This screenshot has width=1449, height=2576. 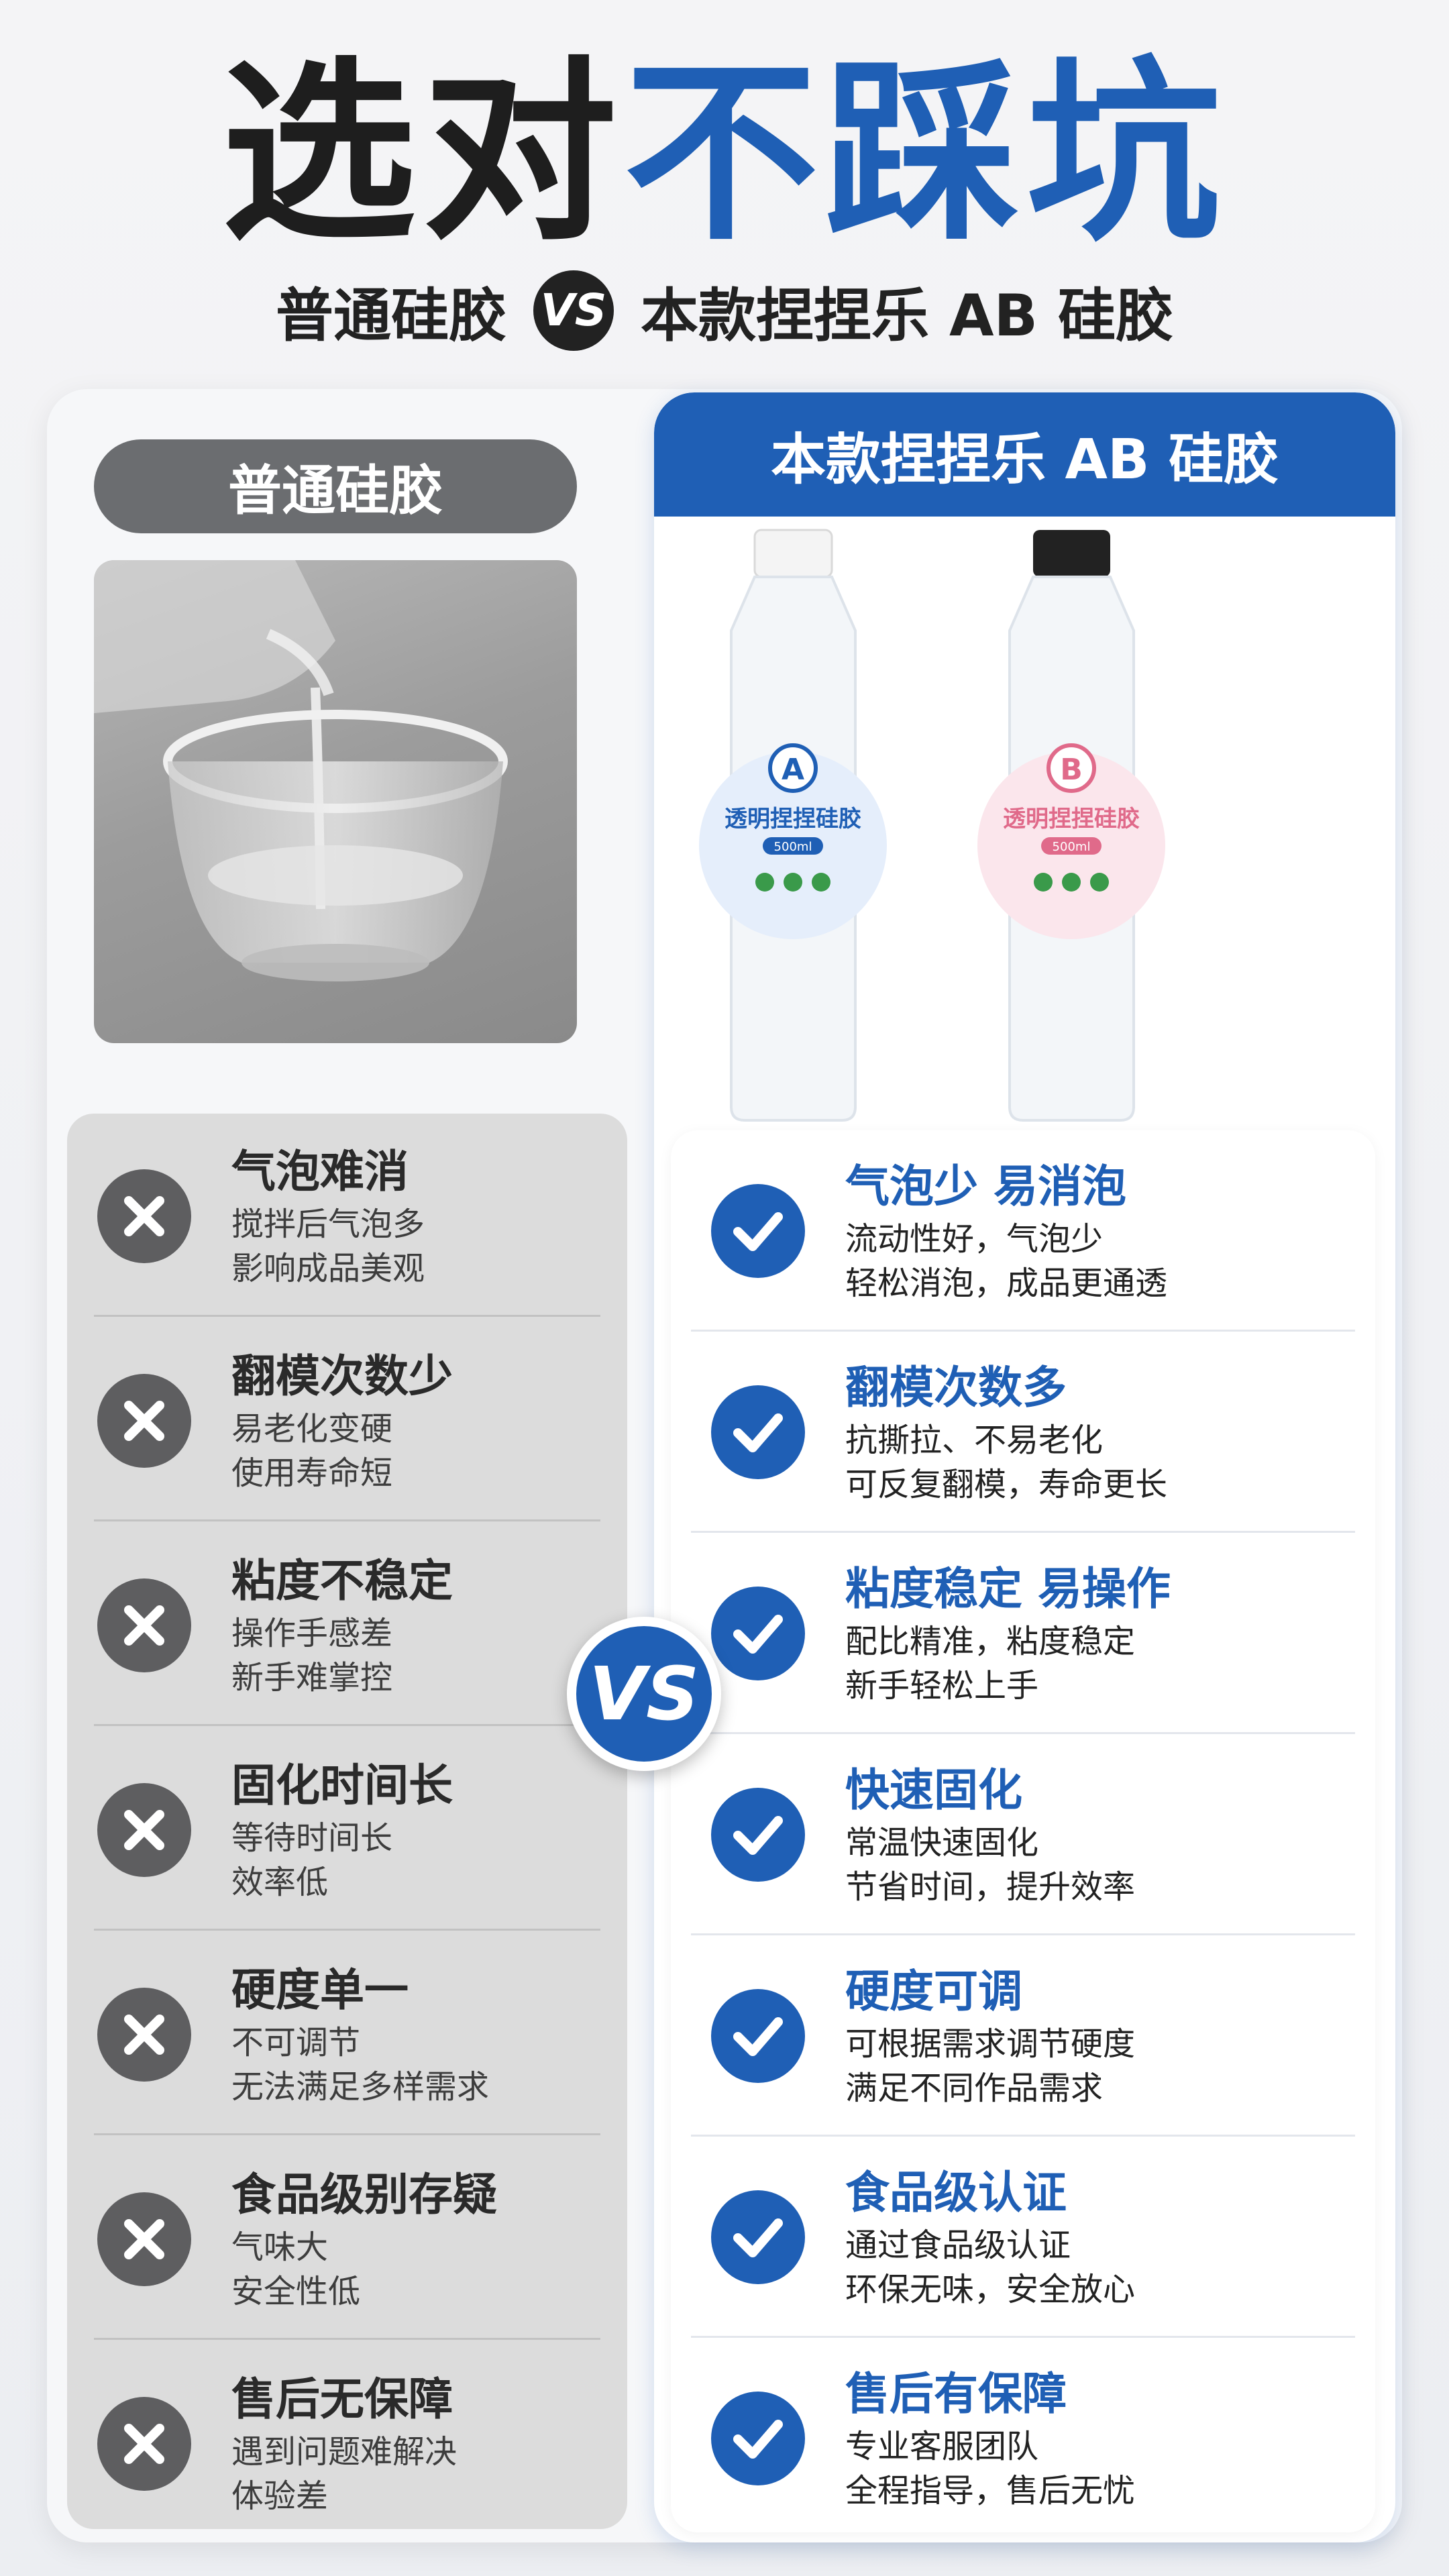 What do you see at coordinates (328, 1268) in the screenshot?
I see `item-line2: 影响成品美观` at bounding box center [328, 1268].